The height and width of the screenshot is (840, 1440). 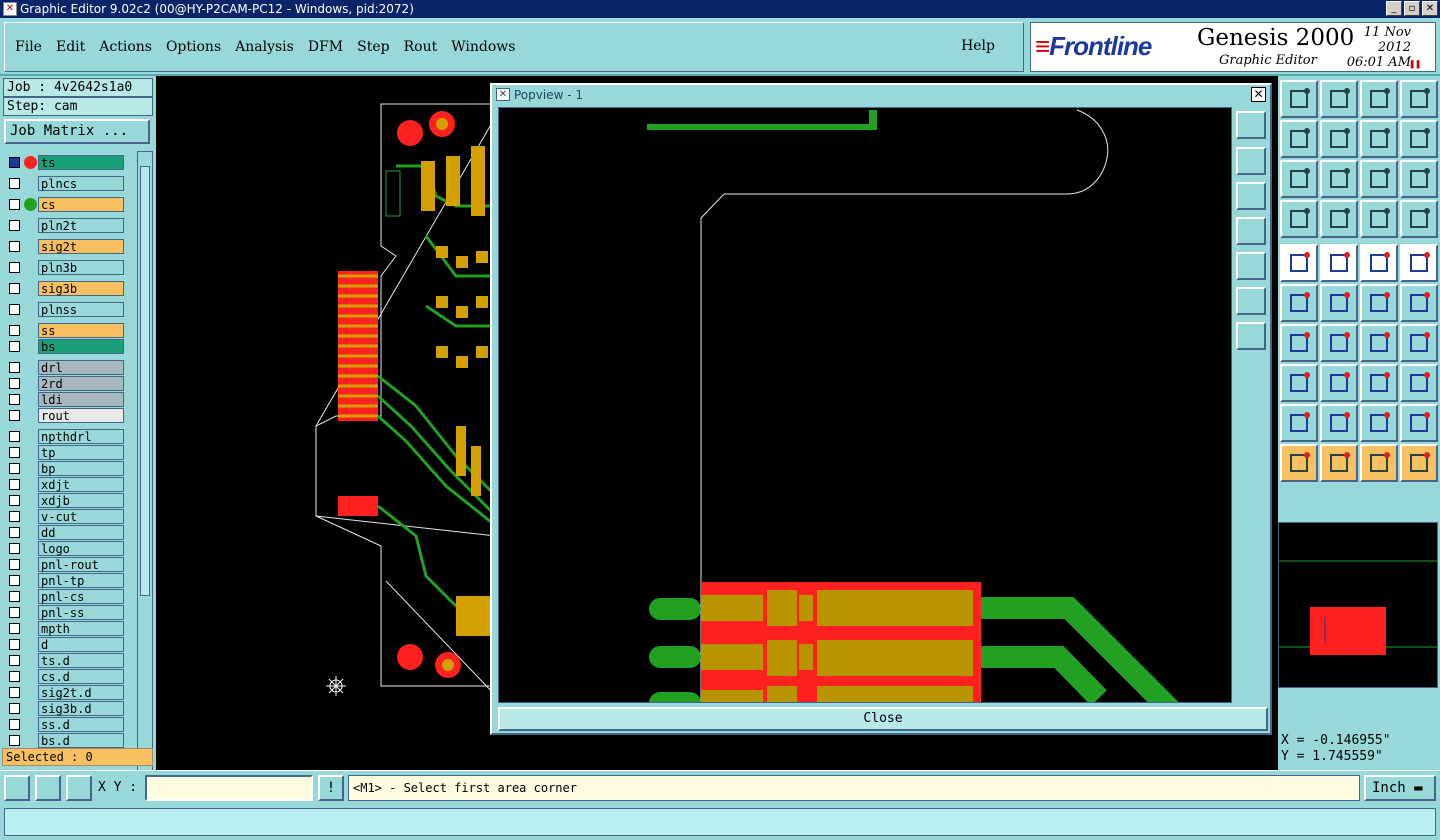 I want to click on select-net-icon, so click(x=1419, y=463).